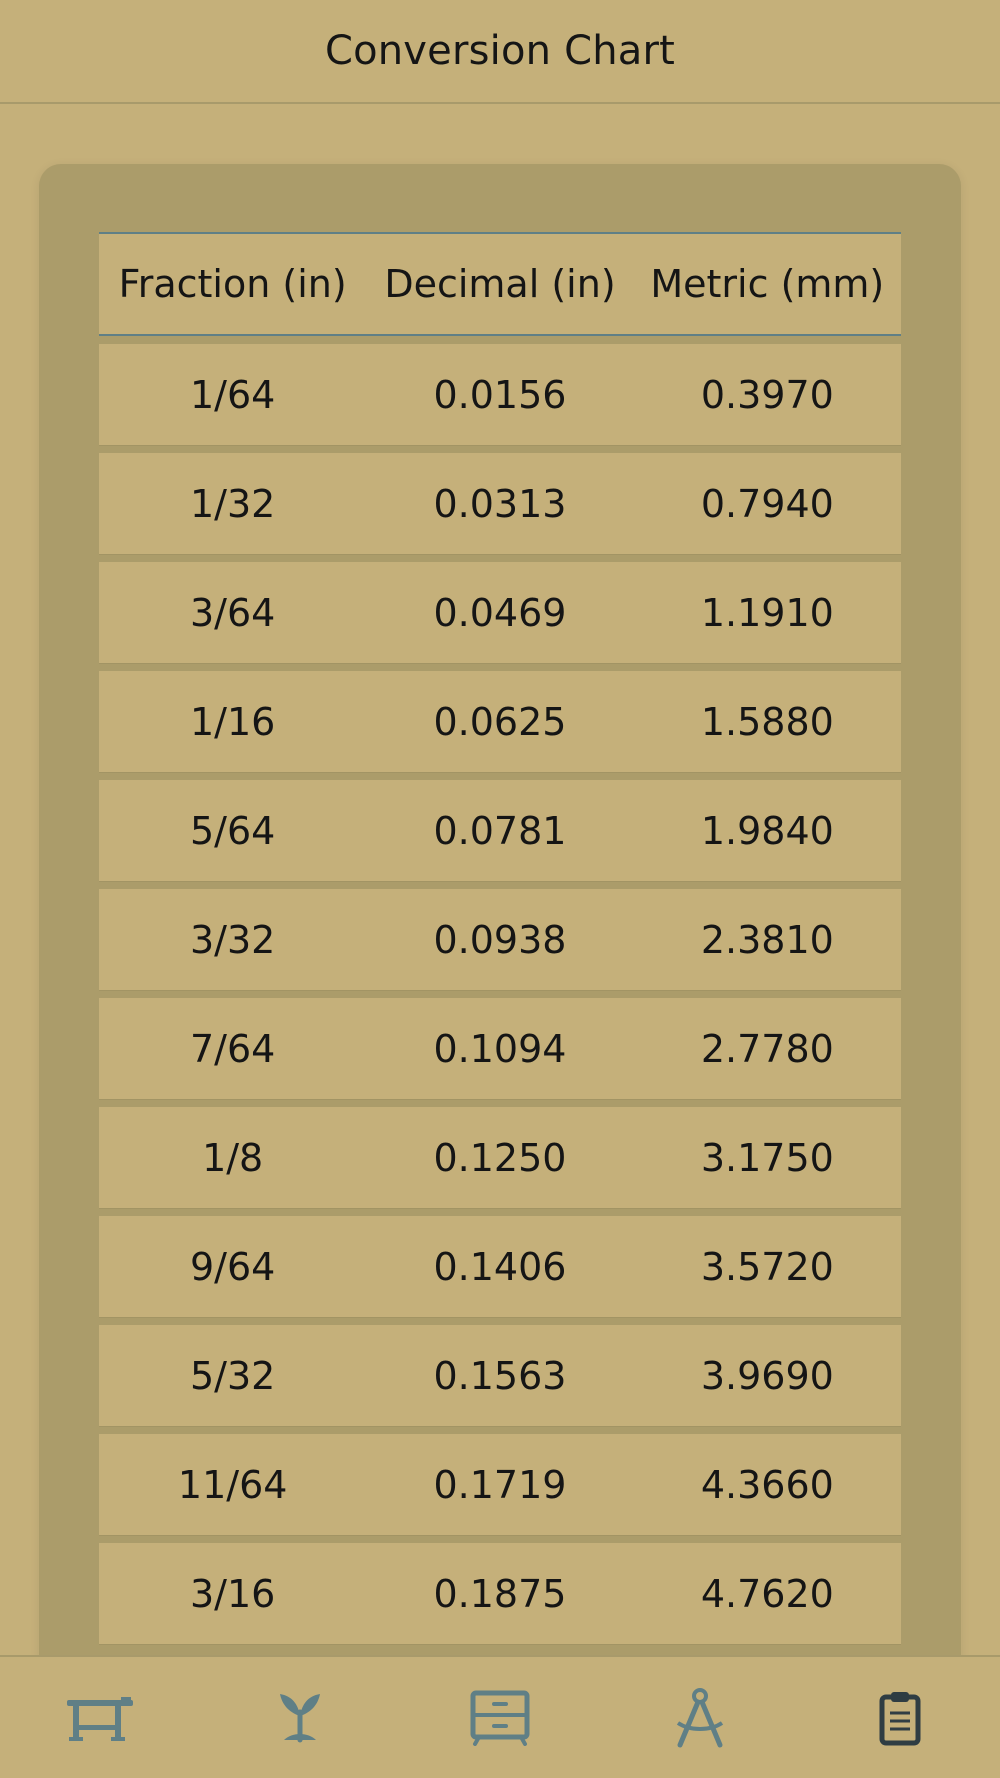 The image size is (1000, 1778). Describe the element at coordinates (232, 394) in the screenshot. I see `fraction-cell: 1/64` at that location.